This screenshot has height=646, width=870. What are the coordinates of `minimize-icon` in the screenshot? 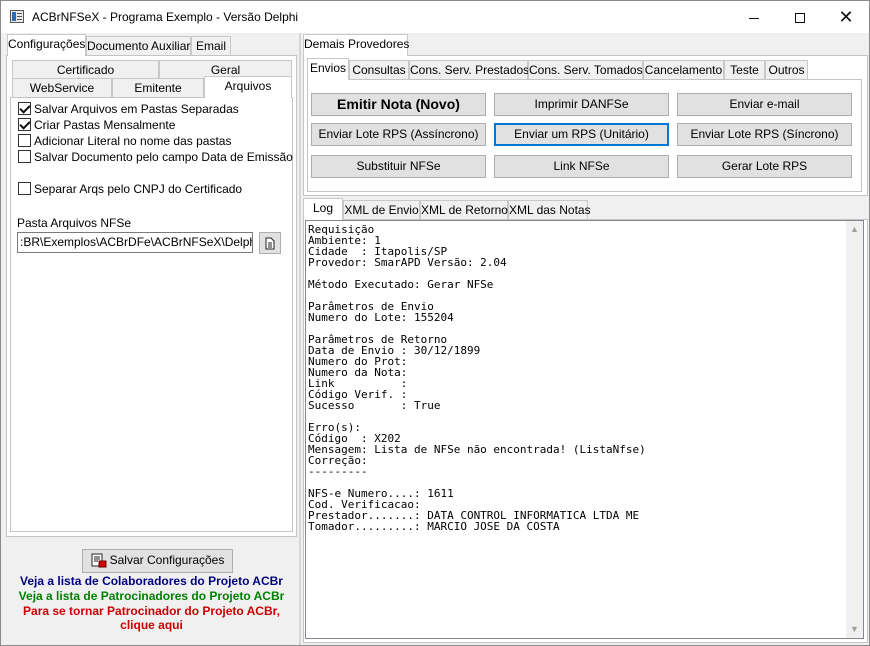 It's located at (754, 18).